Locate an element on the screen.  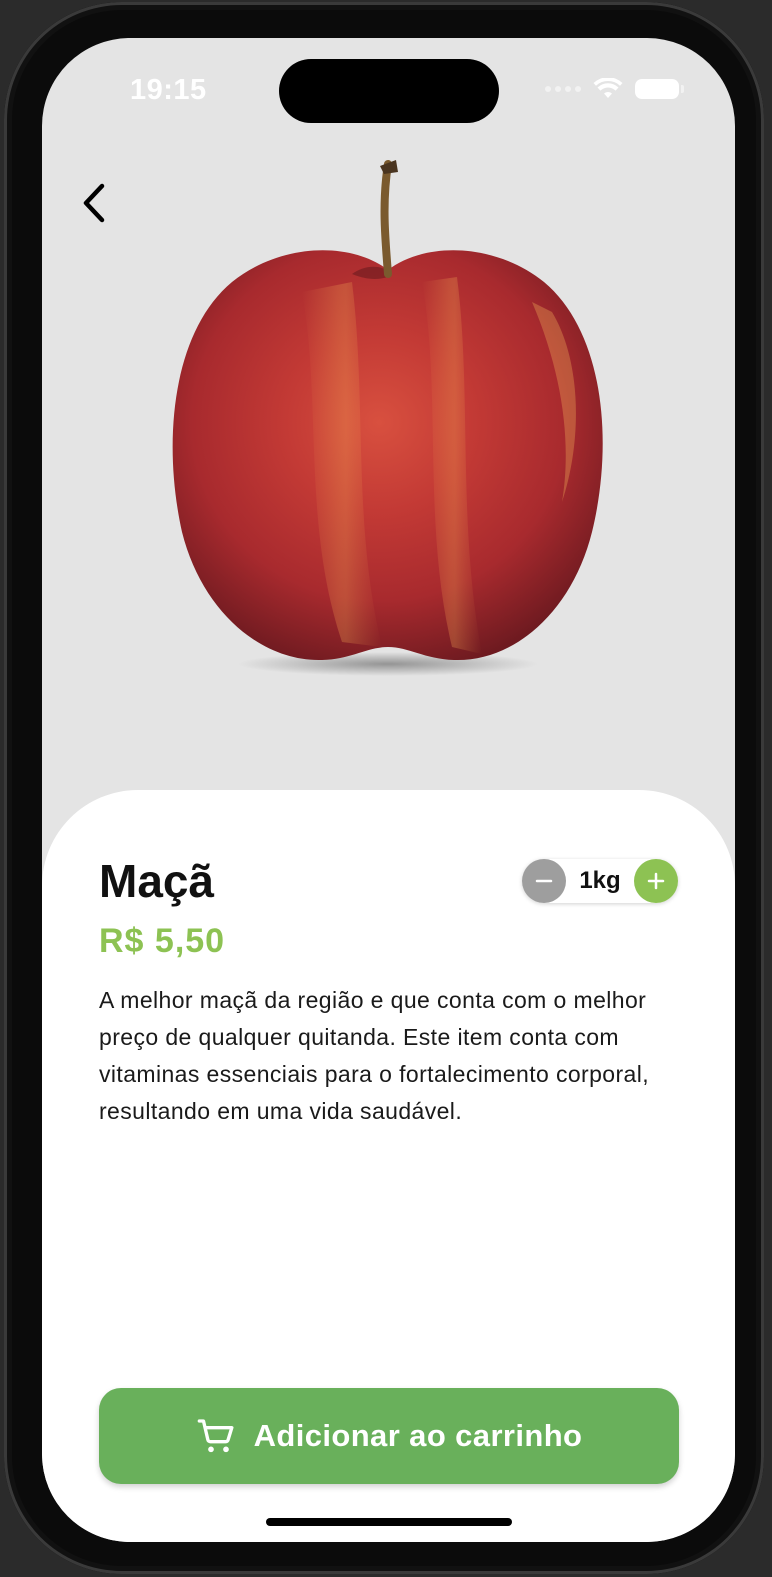
quantity-value: 1kg is located at coordinates (600, 880).